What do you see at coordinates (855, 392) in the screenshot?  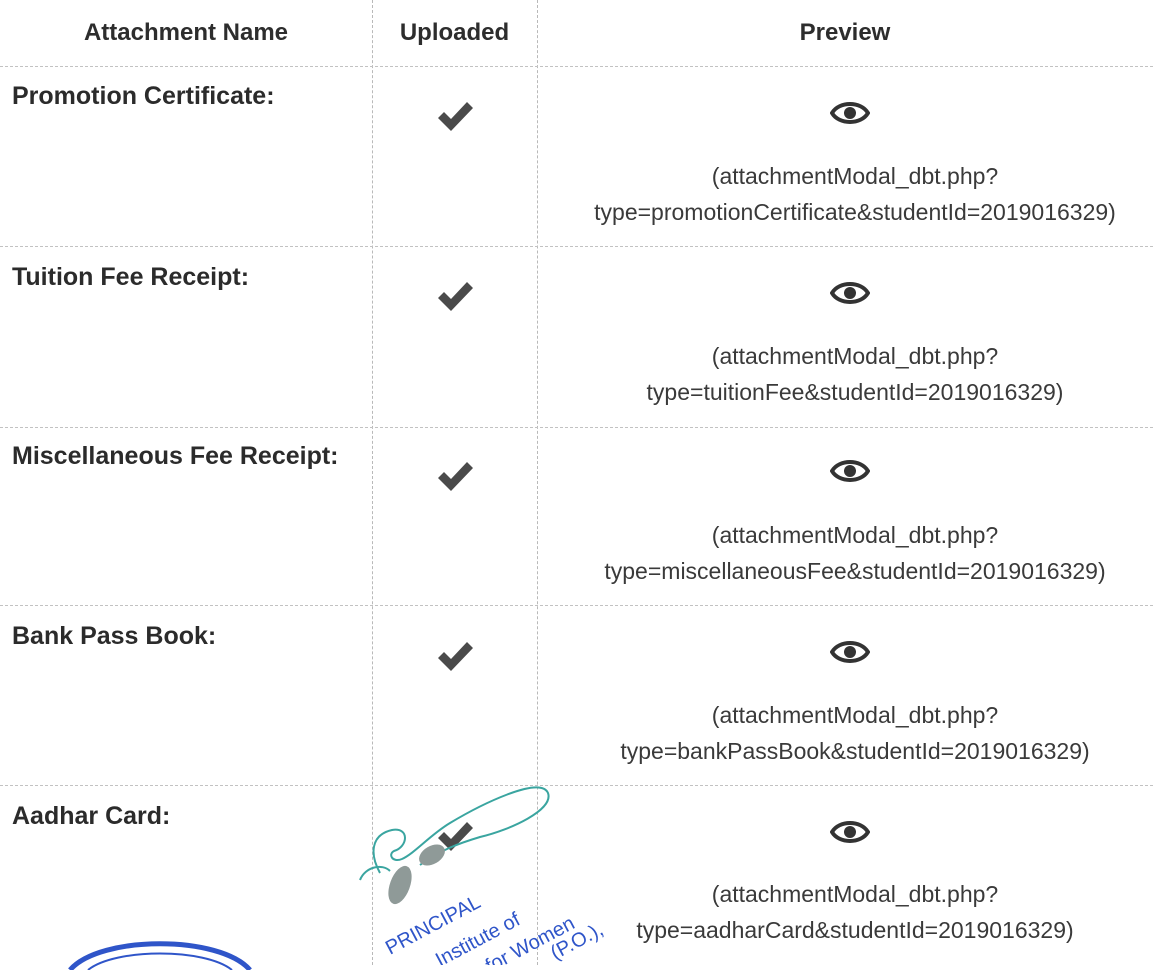 I see `link-query: type=tuitionFee&studentId=2019016329)` at bounding box center [855, 392].